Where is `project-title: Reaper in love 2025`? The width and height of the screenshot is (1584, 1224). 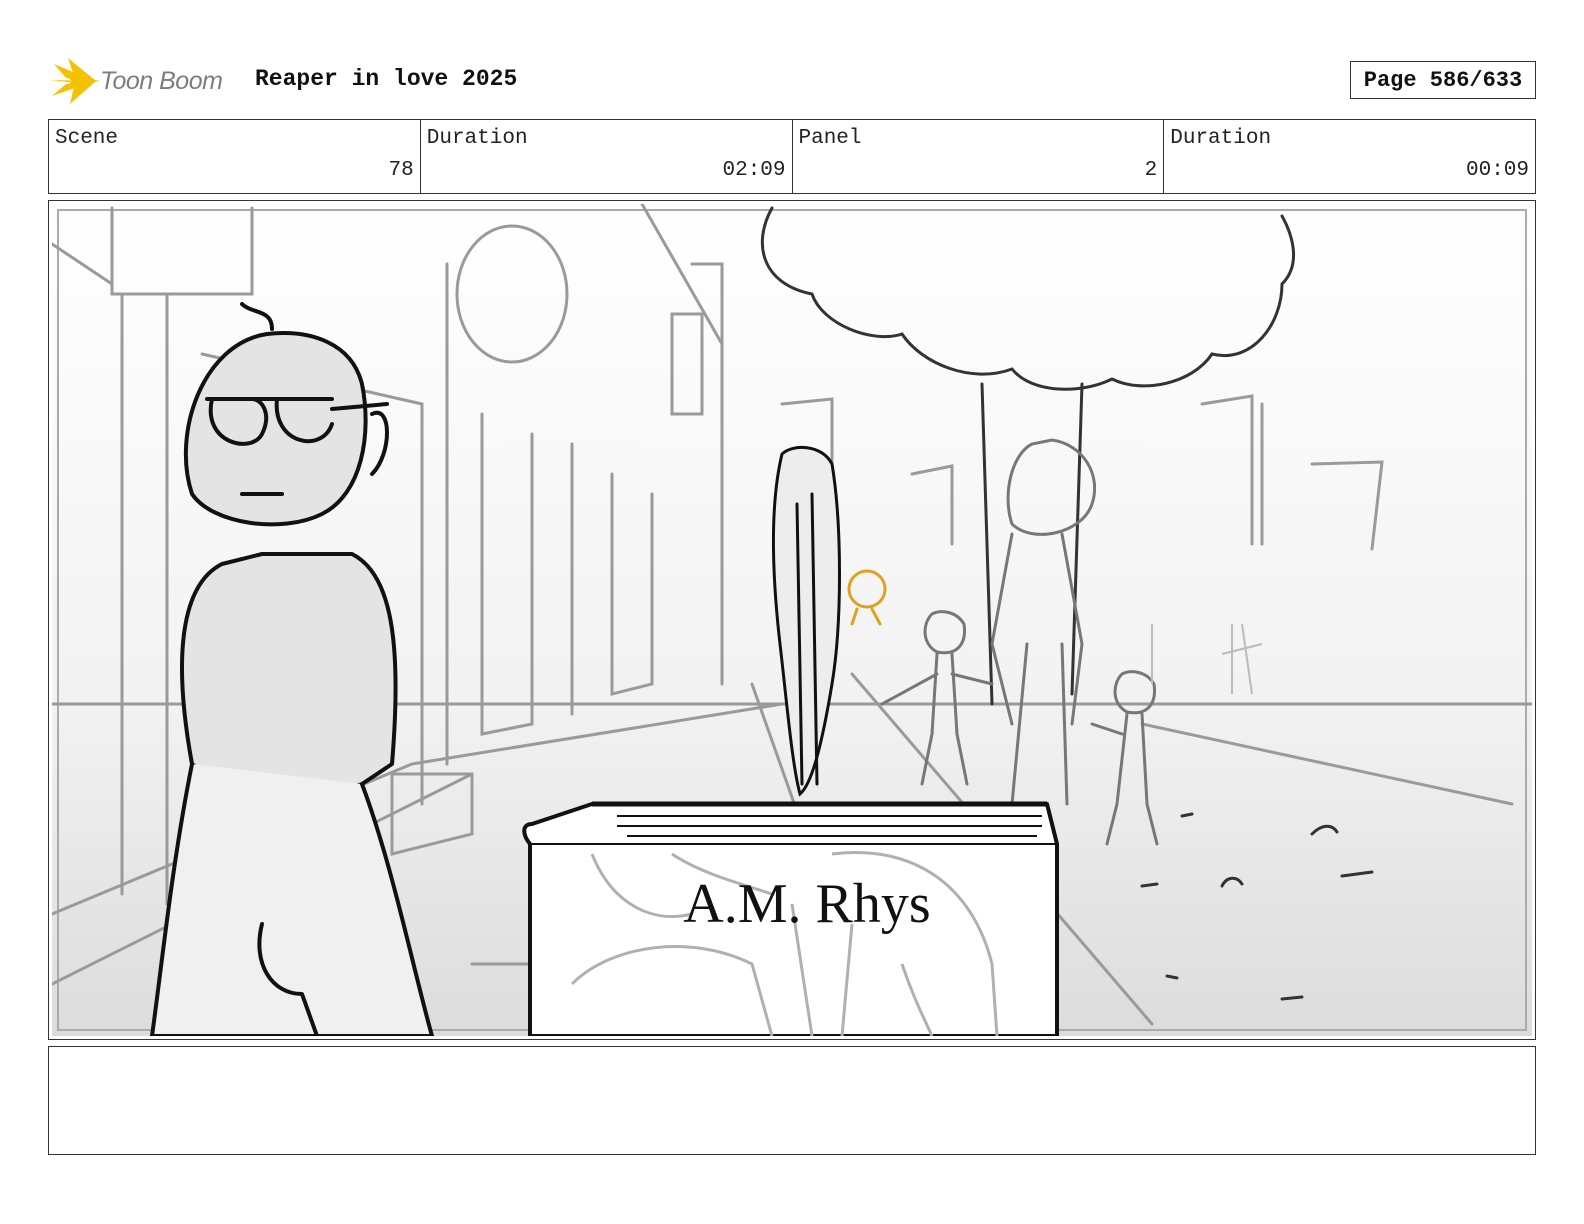
project-title: Reaper in love 2025 is located at coordinates (386, 79).